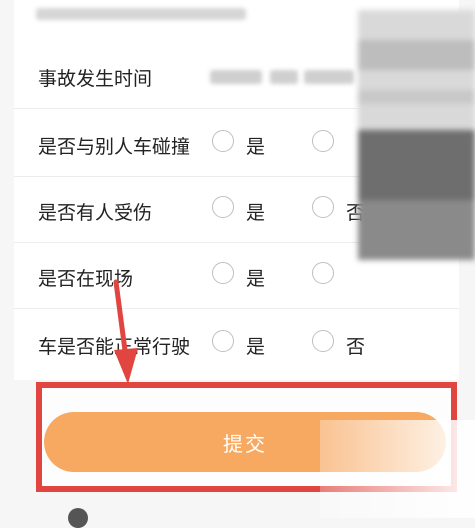  I want to click on annotation-arrow-icon, so click(125, 331).